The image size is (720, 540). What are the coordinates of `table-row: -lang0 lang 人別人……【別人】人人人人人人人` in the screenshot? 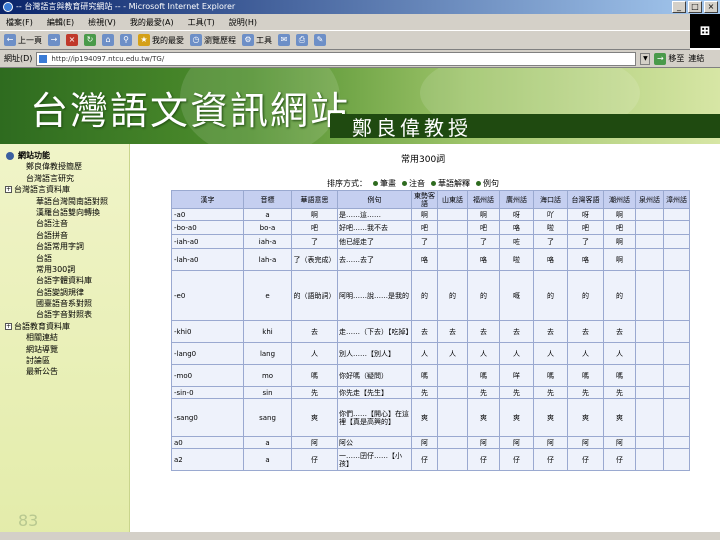 It's located at (430, 353).